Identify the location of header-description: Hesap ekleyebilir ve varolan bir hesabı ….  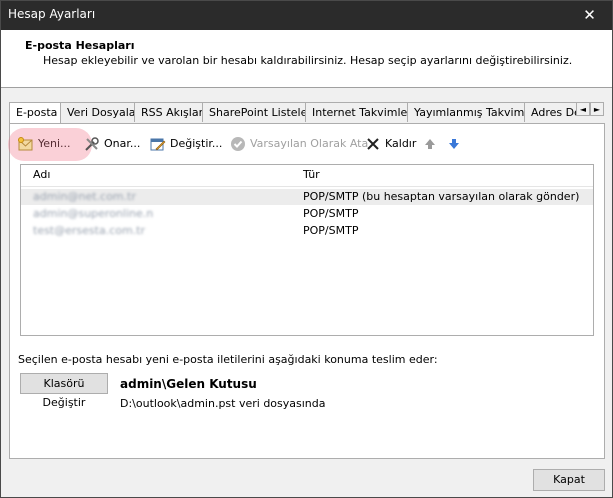
(308, 60).